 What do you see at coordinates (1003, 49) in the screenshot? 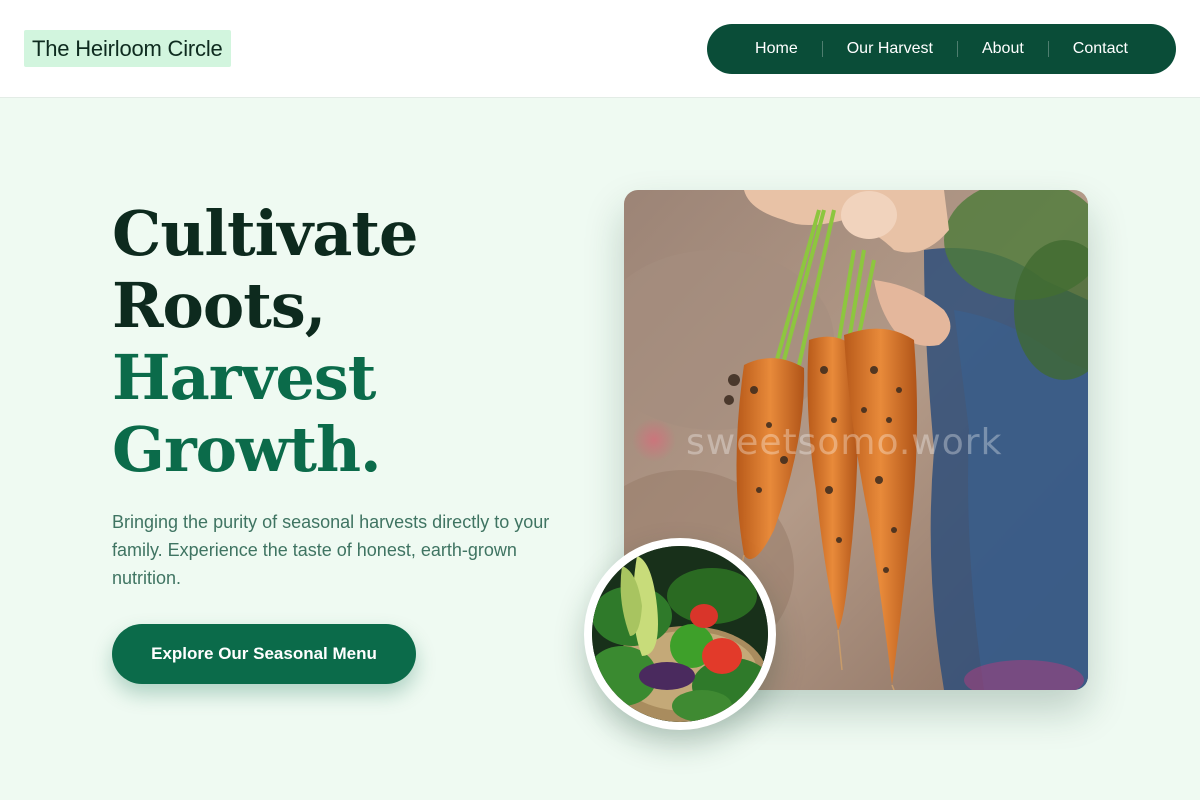
I see `nav-link-about: About` at bounding box center [1003, 49].